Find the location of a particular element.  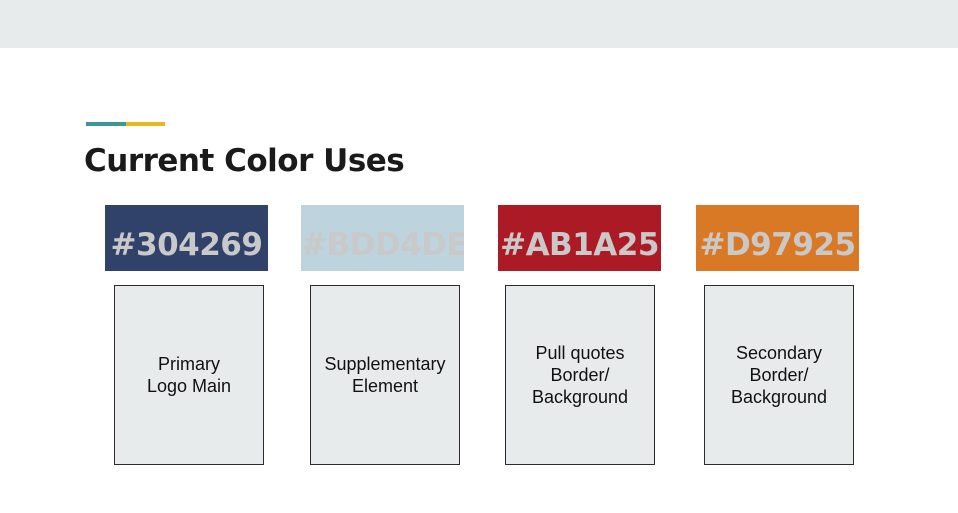

page-title: Current Color Uses is located at coordinates (244, 161).